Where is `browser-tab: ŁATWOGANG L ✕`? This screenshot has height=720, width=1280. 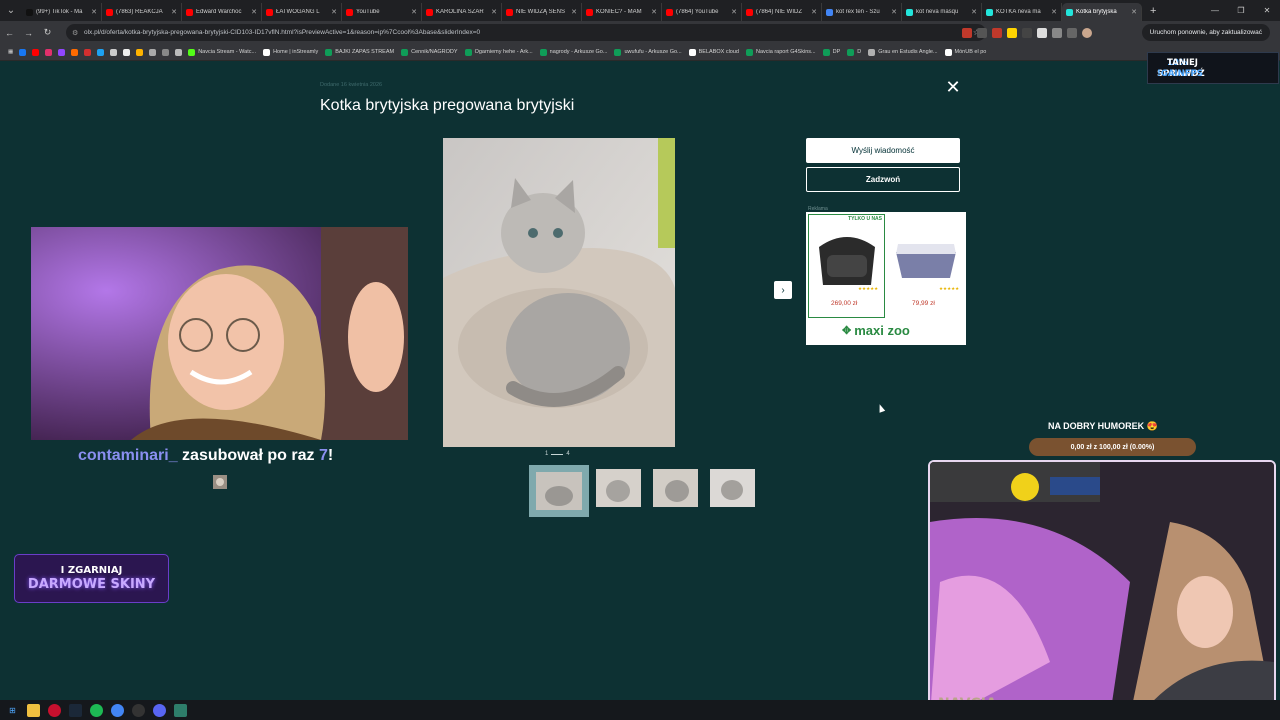 browser-tab: ŁATWOGANG L ✕ is located at coordinates (302, 12).